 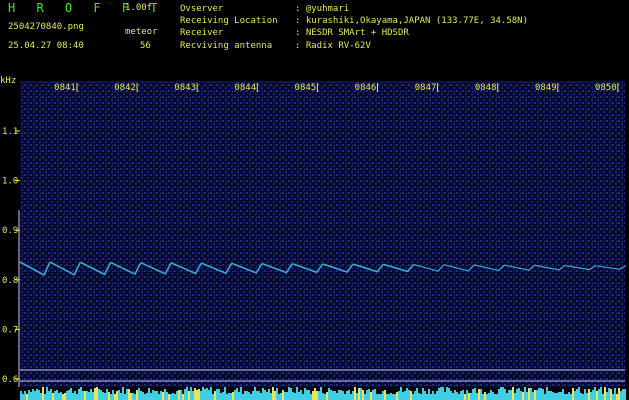 What do you see at coordinates (333, 45) in the screenshot?
I see `info-value: : Radix RV-62V` at bounding box center [333, 45].